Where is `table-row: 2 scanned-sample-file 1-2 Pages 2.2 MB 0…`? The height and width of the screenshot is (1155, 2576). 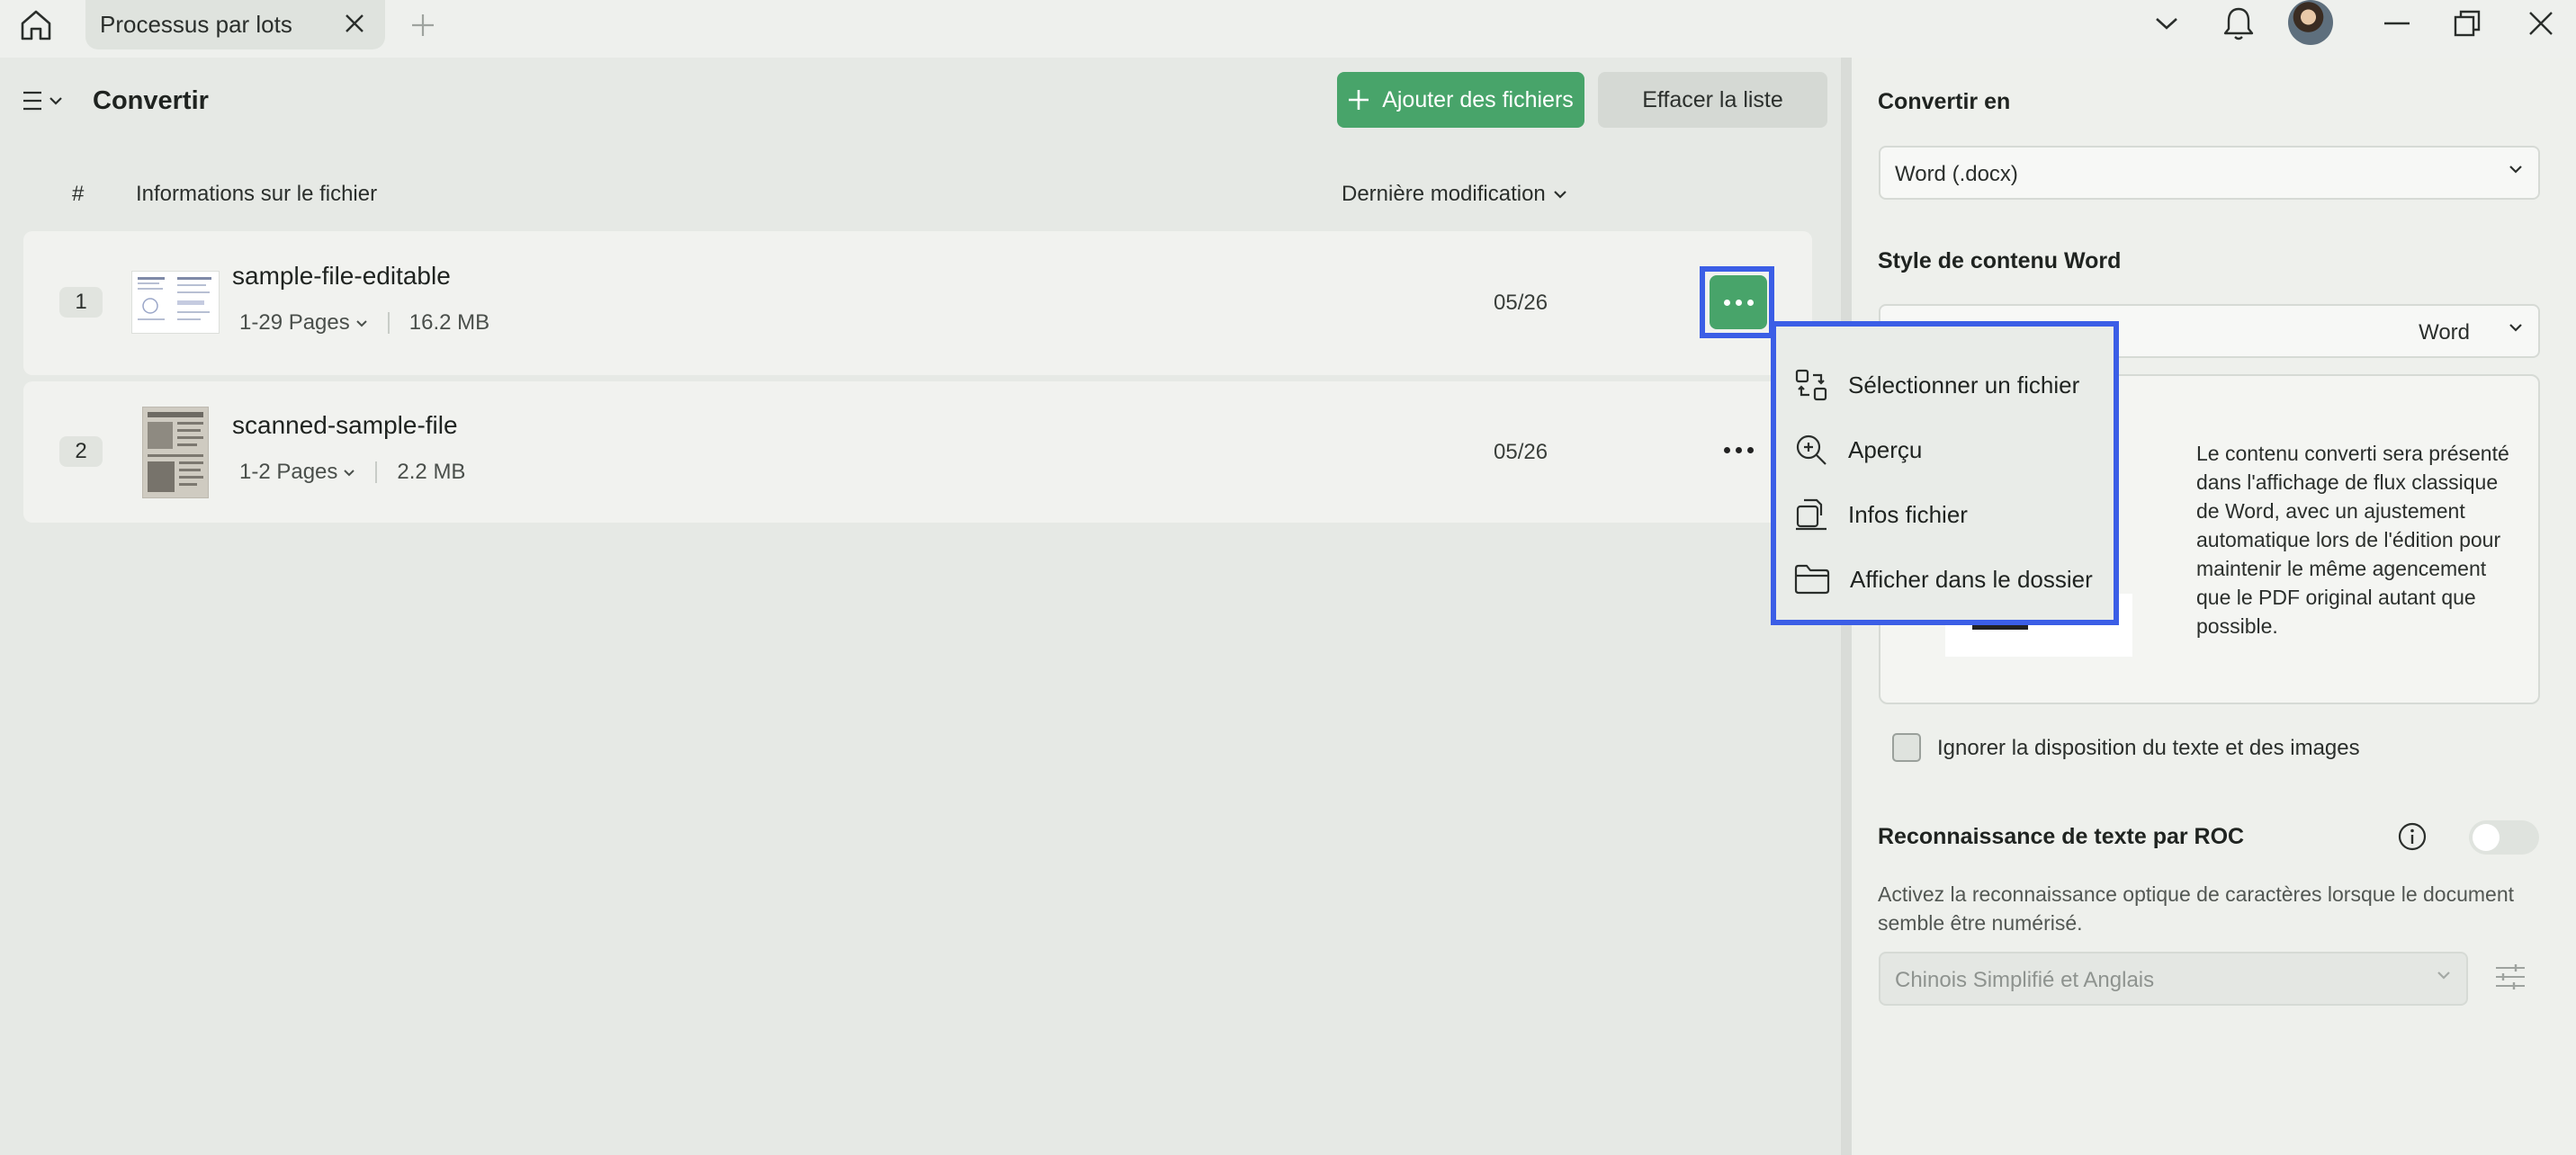 table-row: 2 scanned-sample-file 1-2 Pages 2.2 MB 0… is located at coordinates (918, 452).